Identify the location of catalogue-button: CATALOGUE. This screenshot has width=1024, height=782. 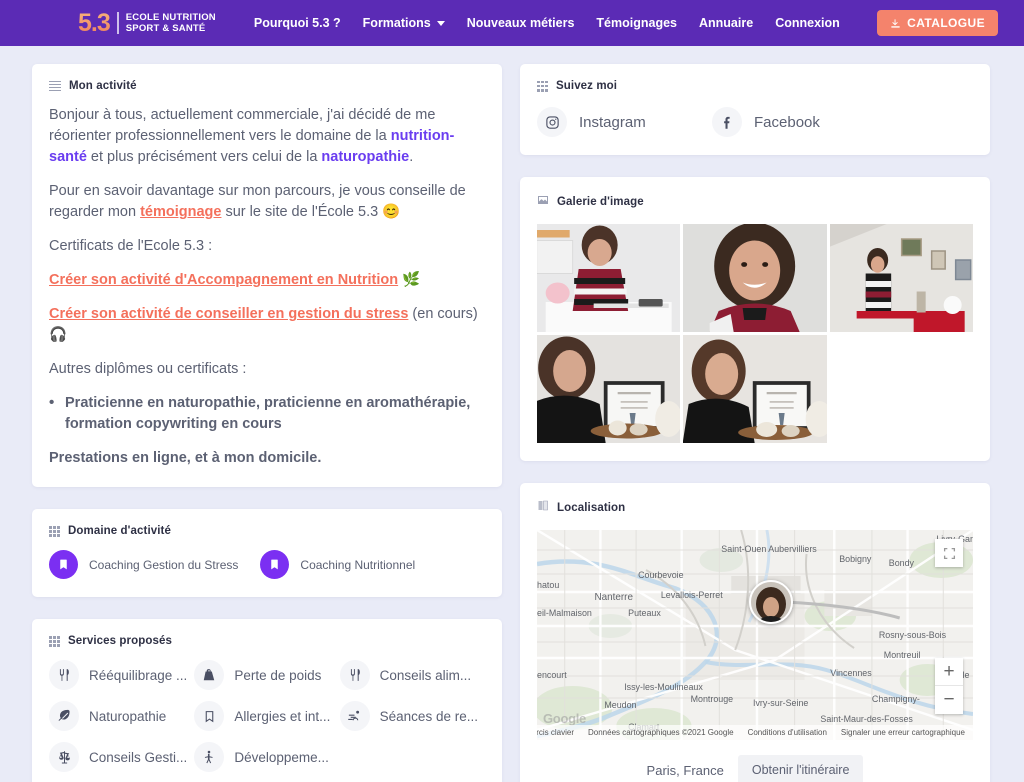
(937, 23).